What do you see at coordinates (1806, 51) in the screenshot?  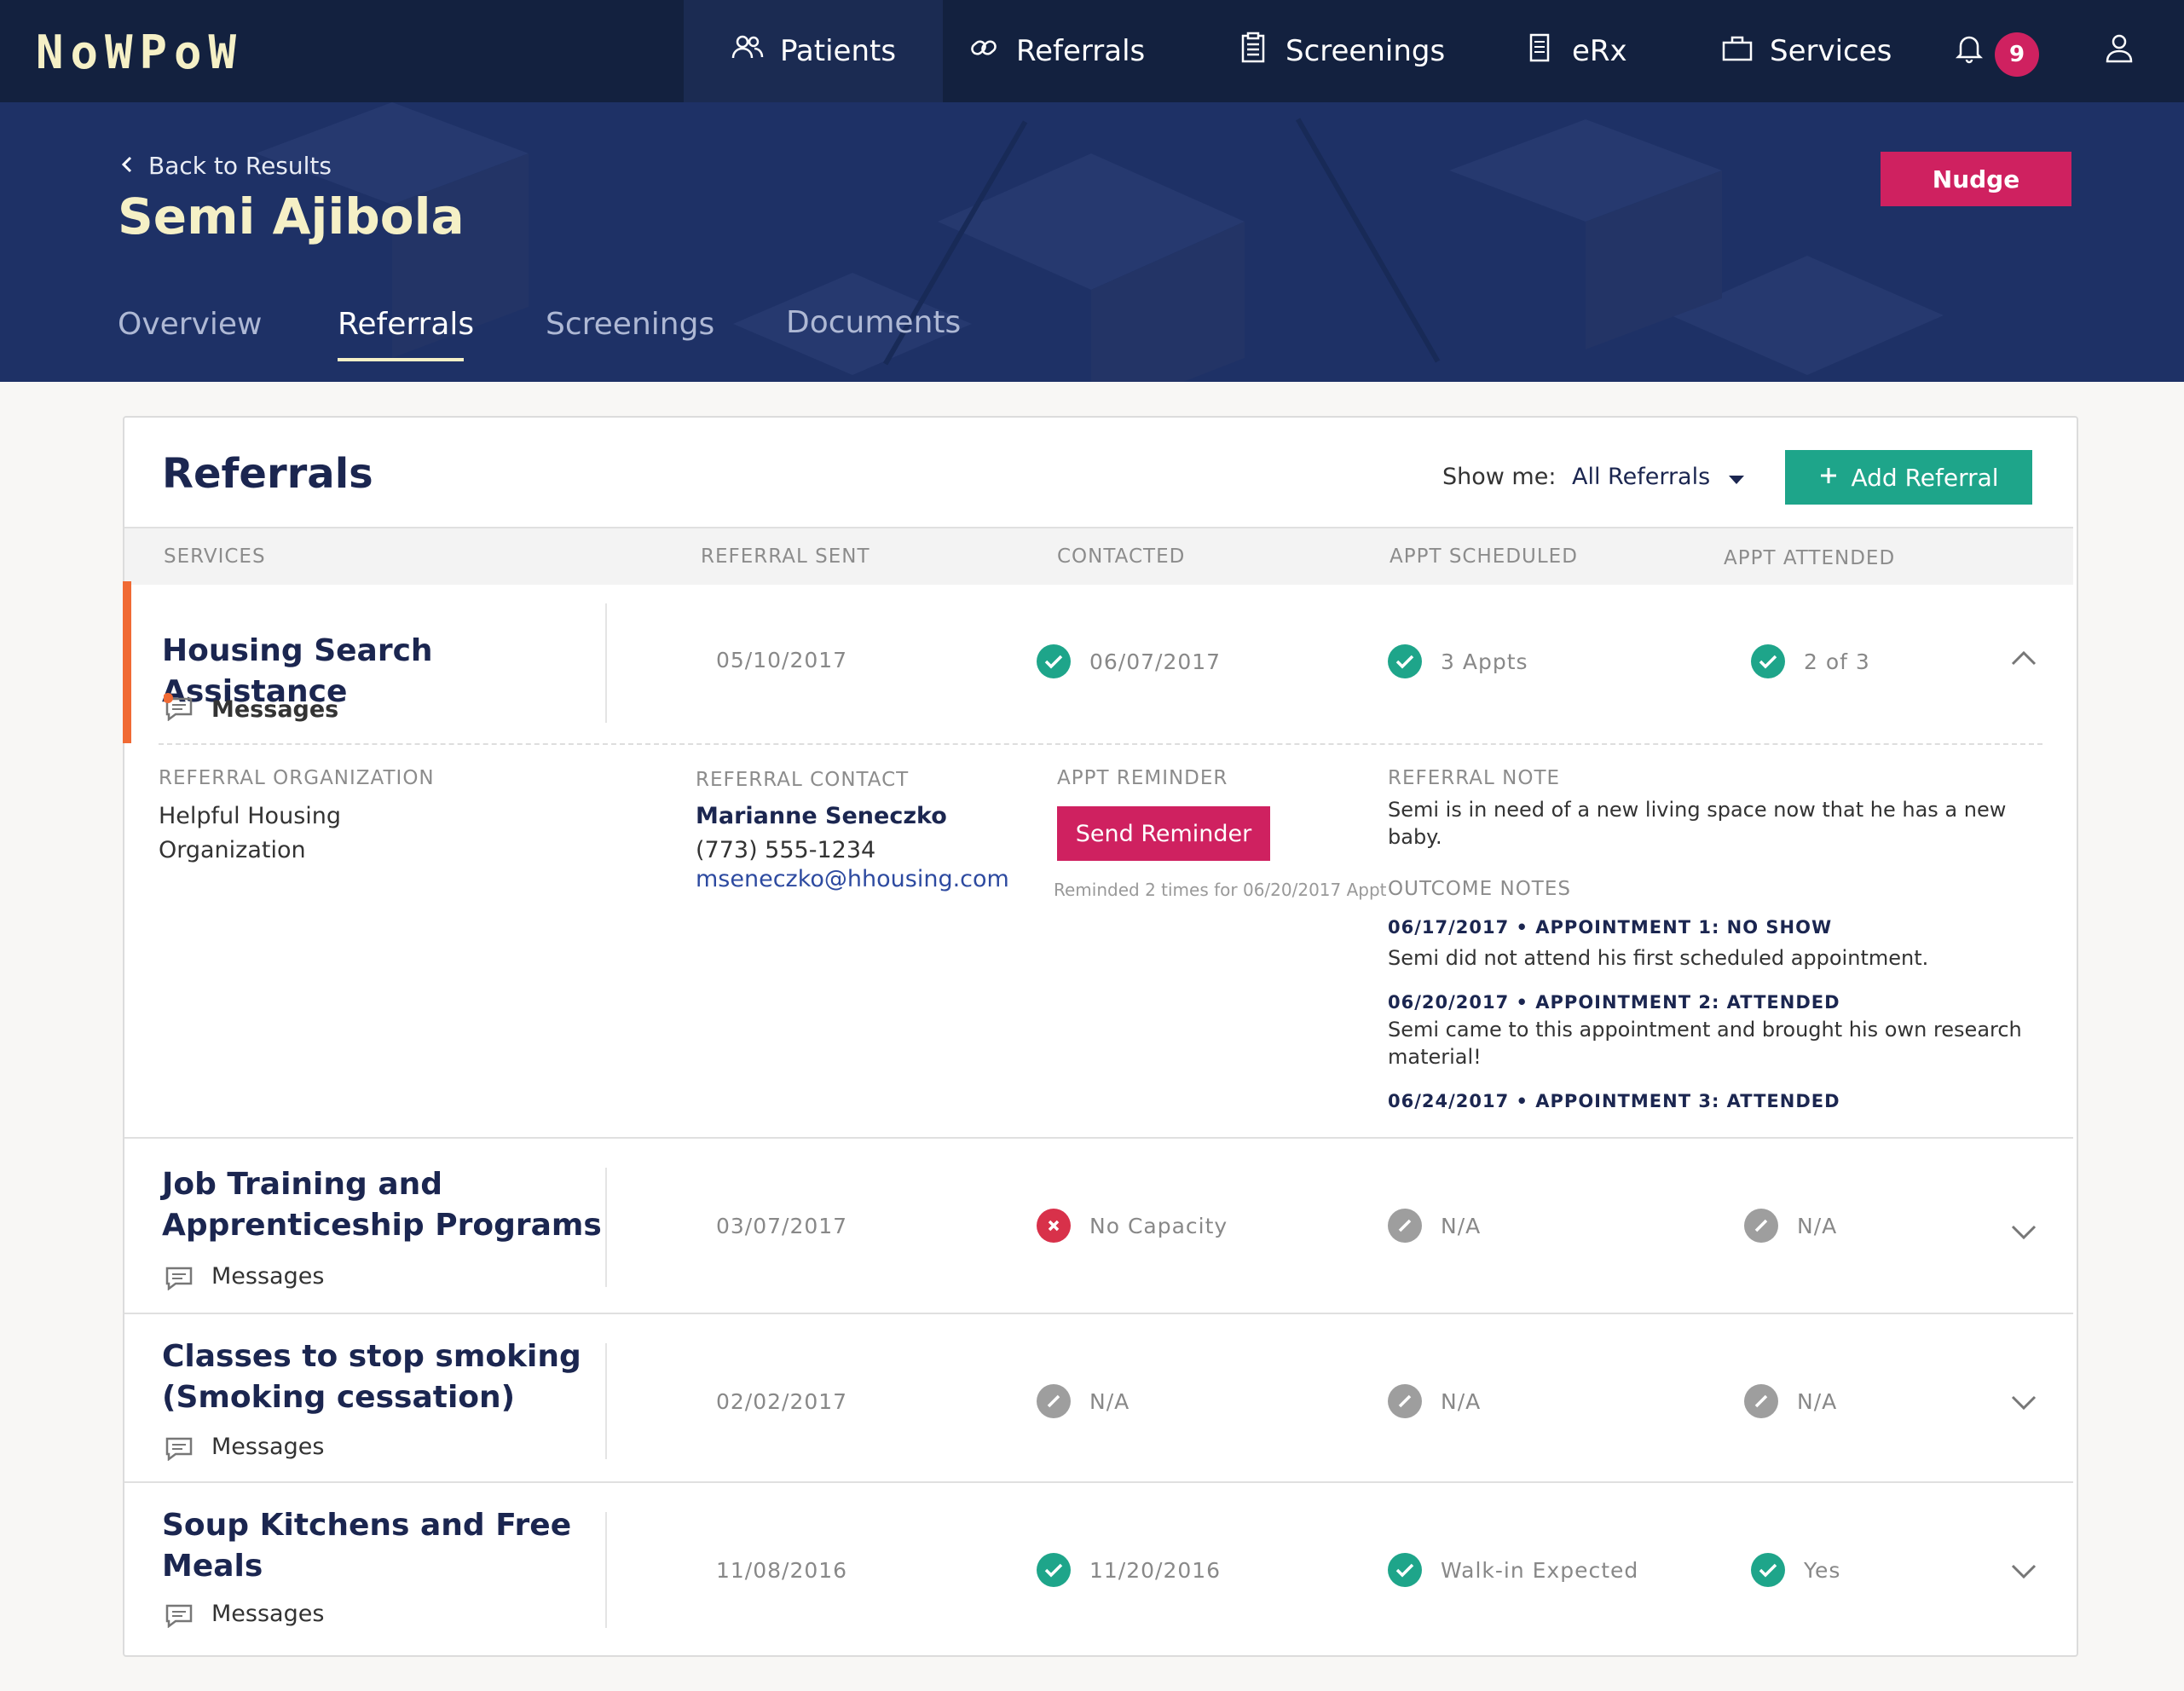 I see `nav-services: Services` at bounding box center [1806, 51].